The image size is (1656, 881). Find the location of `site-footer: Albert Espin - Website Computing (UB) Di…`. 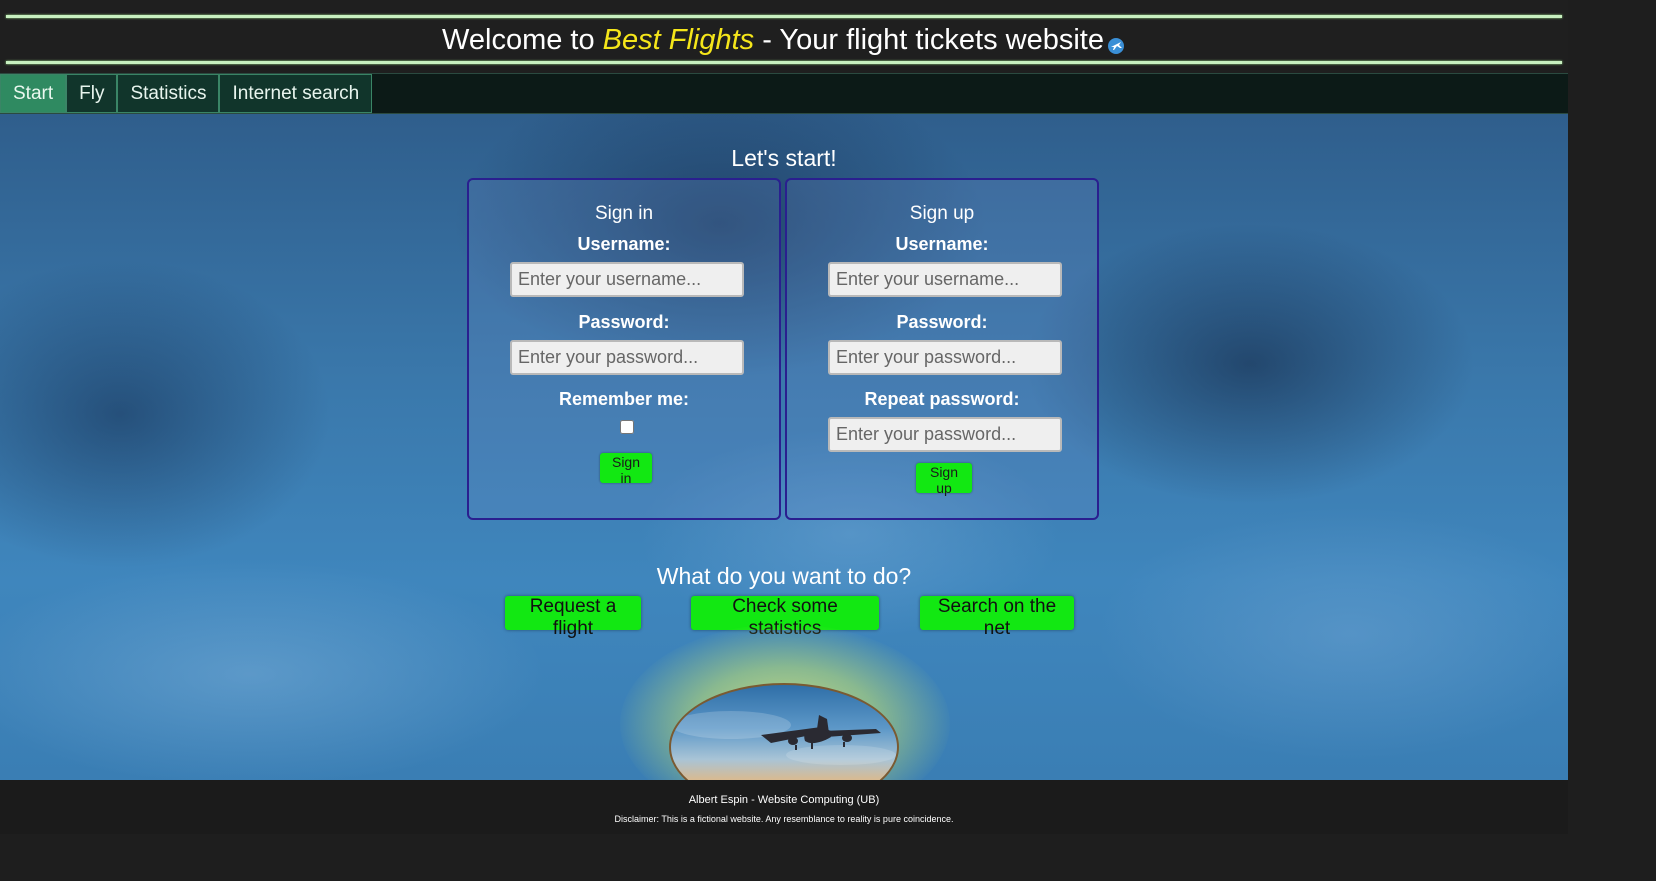

site-footer: Albert Espin - Website Computing (UB) Di… is located at coordinates (784, 807).